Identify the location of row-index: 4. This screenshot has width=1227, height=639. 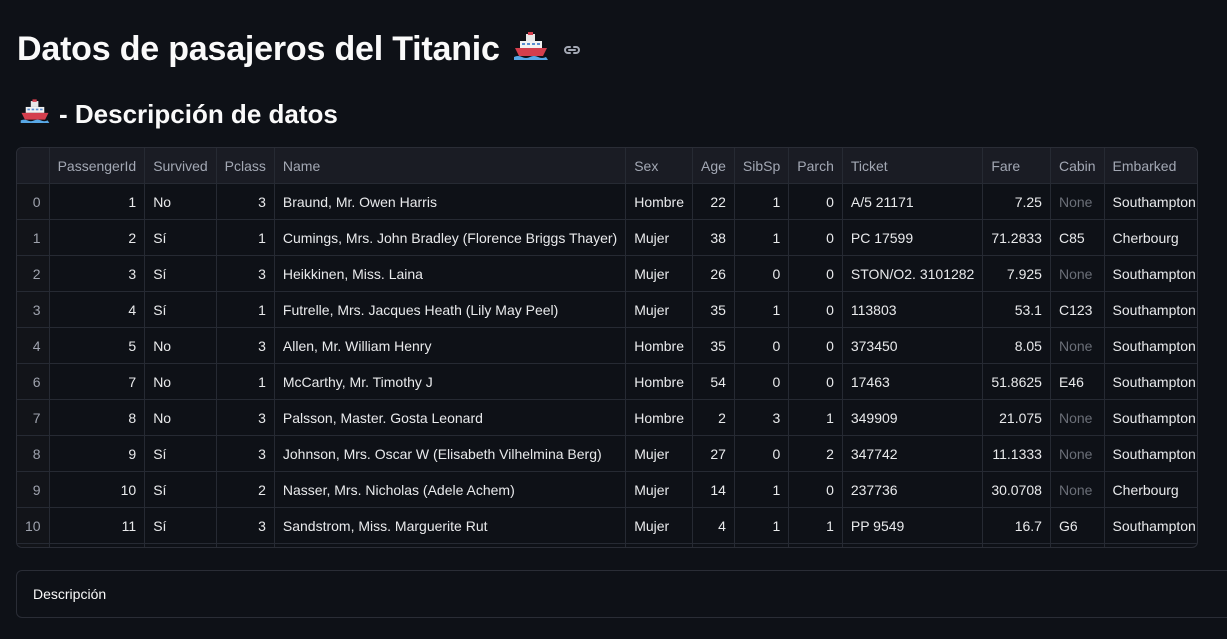
(33, 345).